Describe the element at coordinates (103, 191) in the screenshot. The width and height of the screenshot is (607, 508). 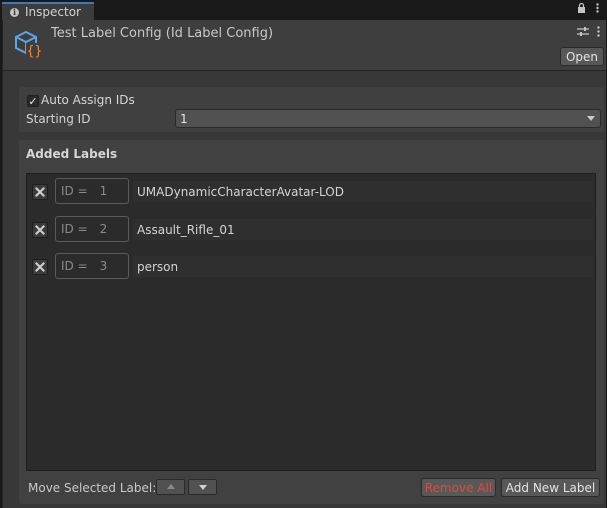
I see `id-value: 1` at that location.